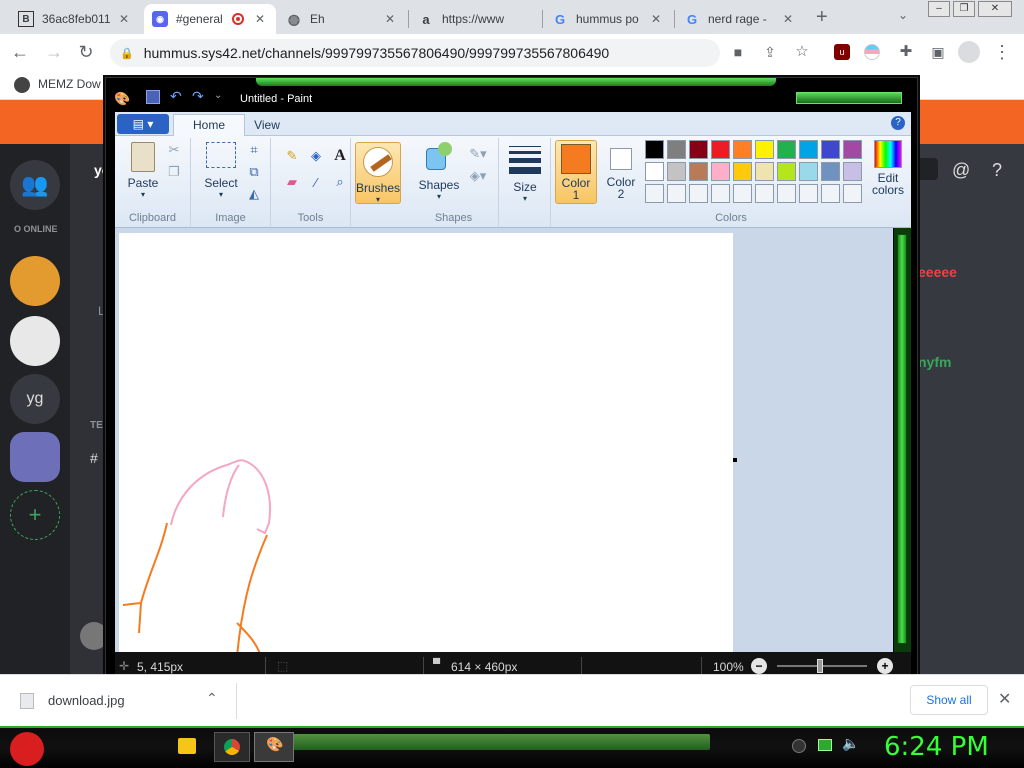  What do you see at coordinates (198, 96) in the screenshot?
I see `redo-icon: ↷` at bounding box center [198, 96].